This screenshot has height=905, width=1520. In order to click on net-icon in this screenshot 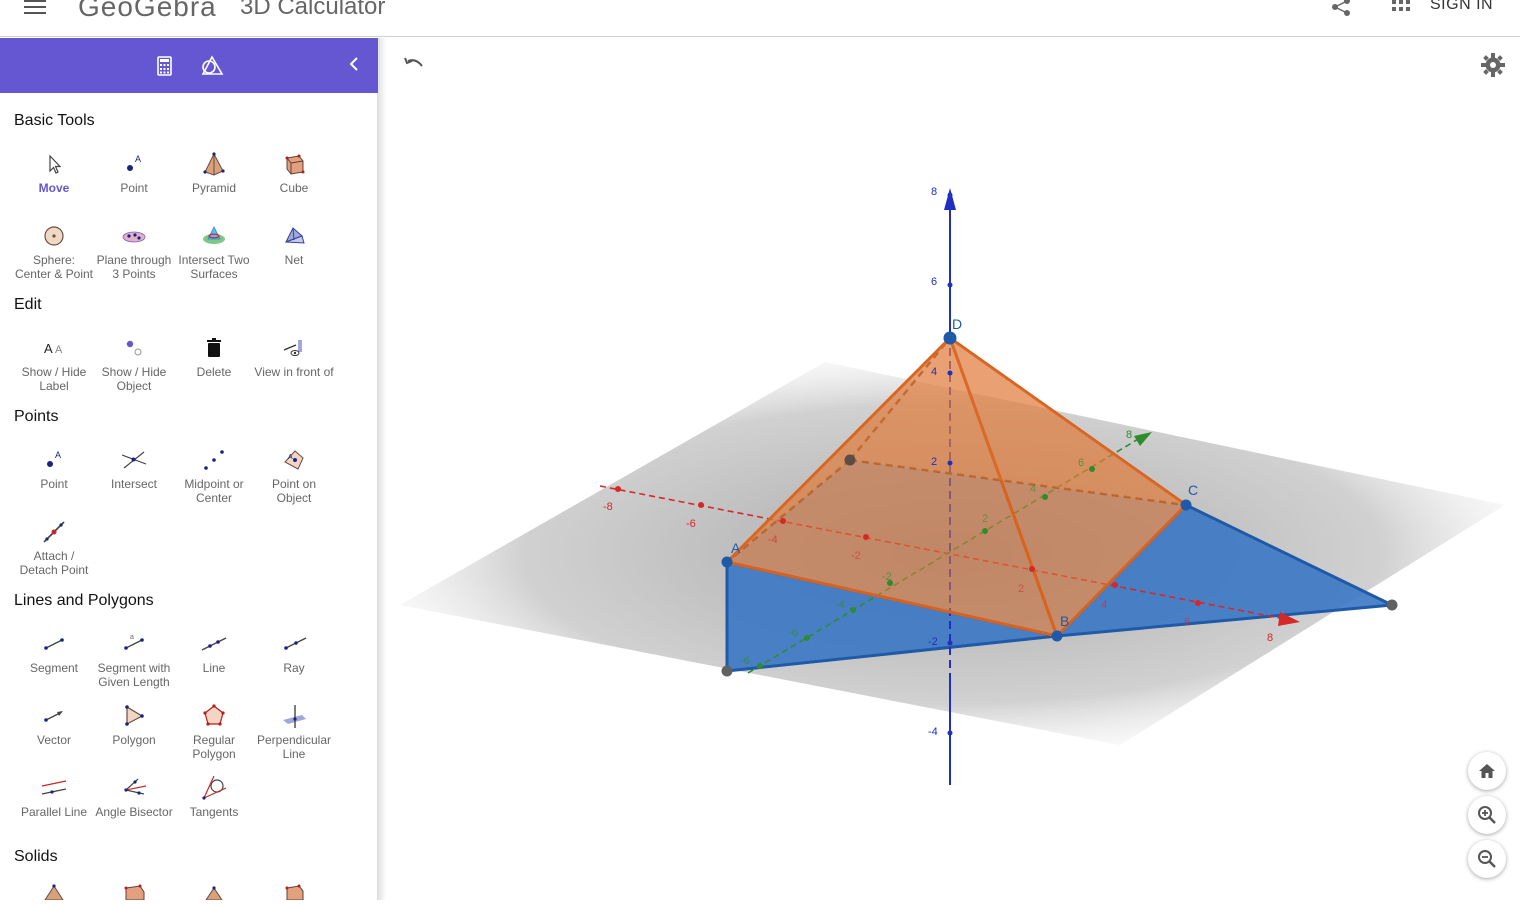, I will do `click(294, 235)`.